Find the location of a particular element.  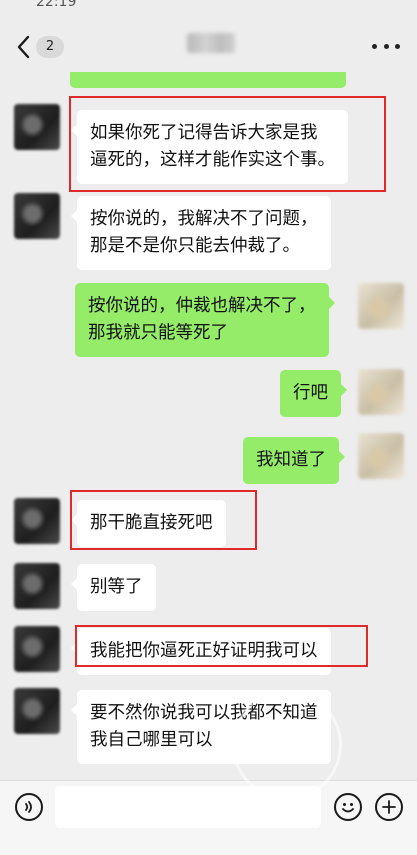

message-input is located at coordinates (188, 807).